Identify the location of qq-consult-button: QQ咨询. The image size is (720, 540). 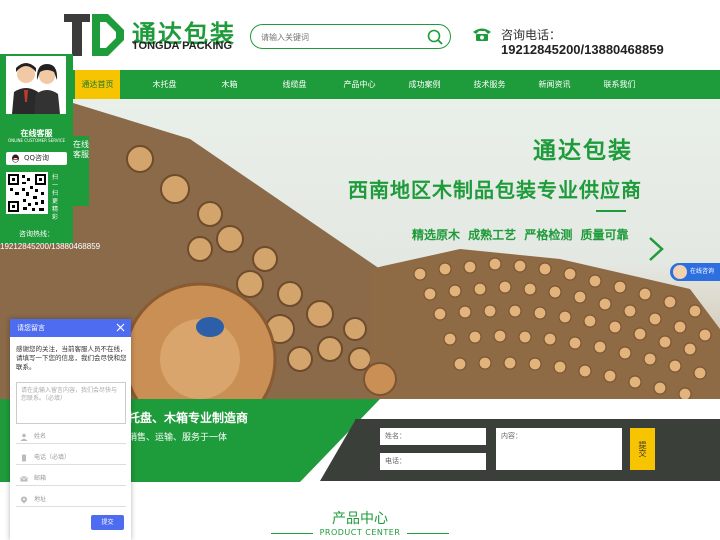
(36, 158).